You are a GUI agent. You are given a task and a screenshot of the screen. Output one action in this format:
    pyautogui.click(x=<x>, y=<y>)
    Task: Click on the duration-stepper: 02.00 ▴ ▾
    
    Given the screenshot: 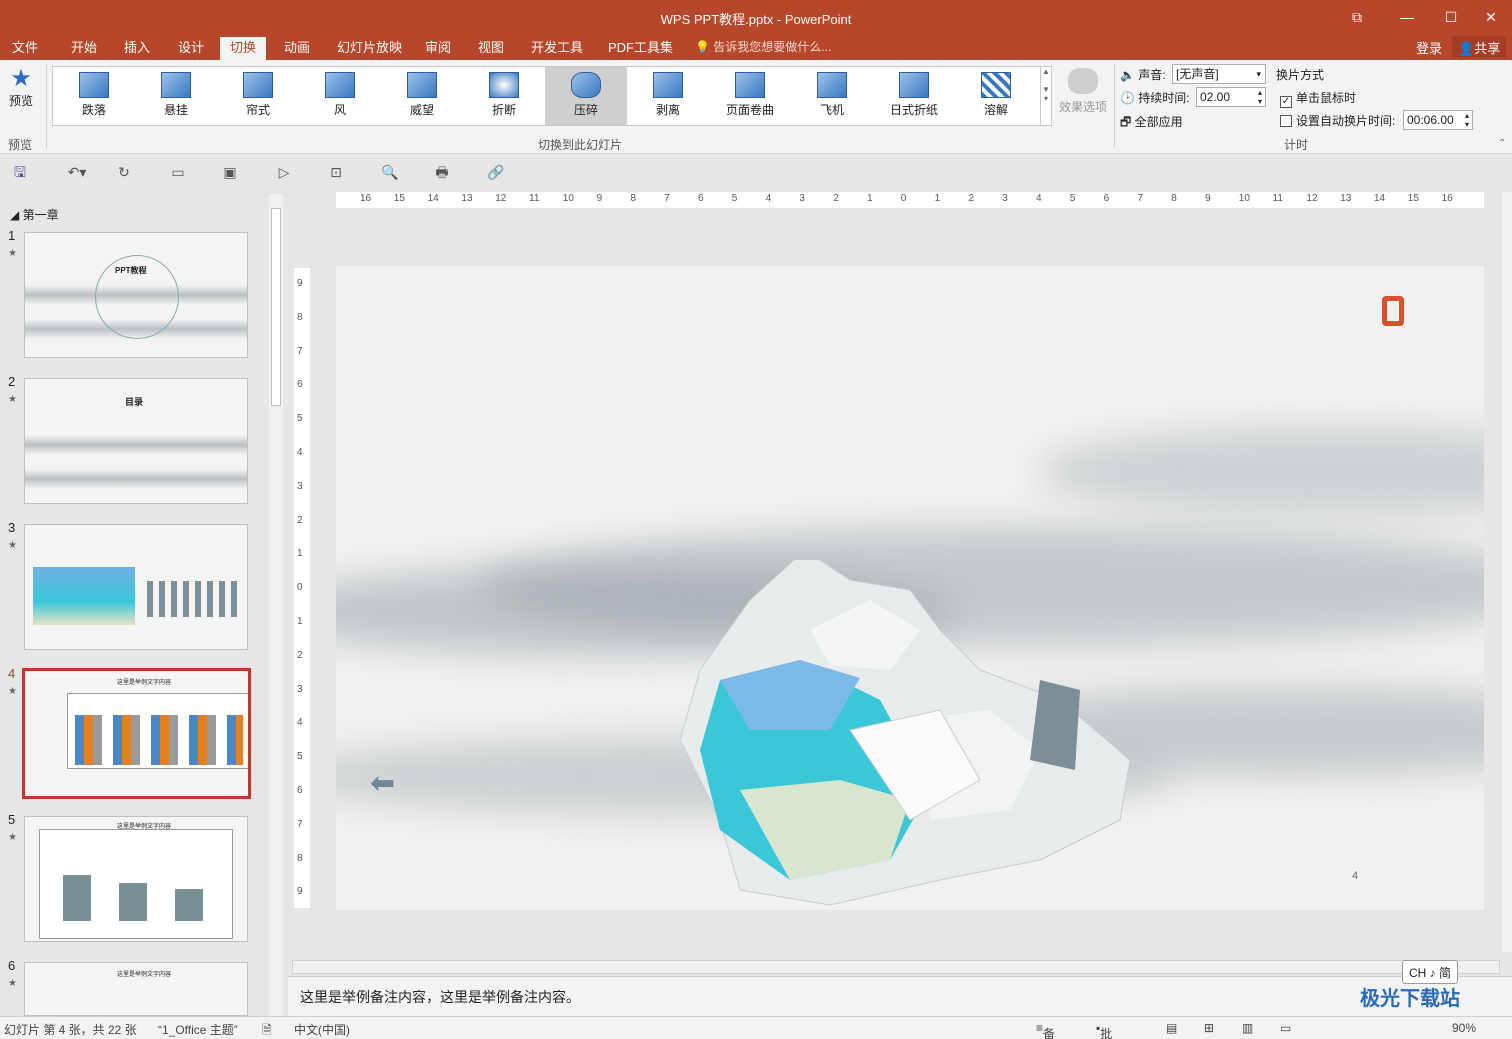 What is the action you would take?
    pyautogui.click(x=1231, y=97)
    